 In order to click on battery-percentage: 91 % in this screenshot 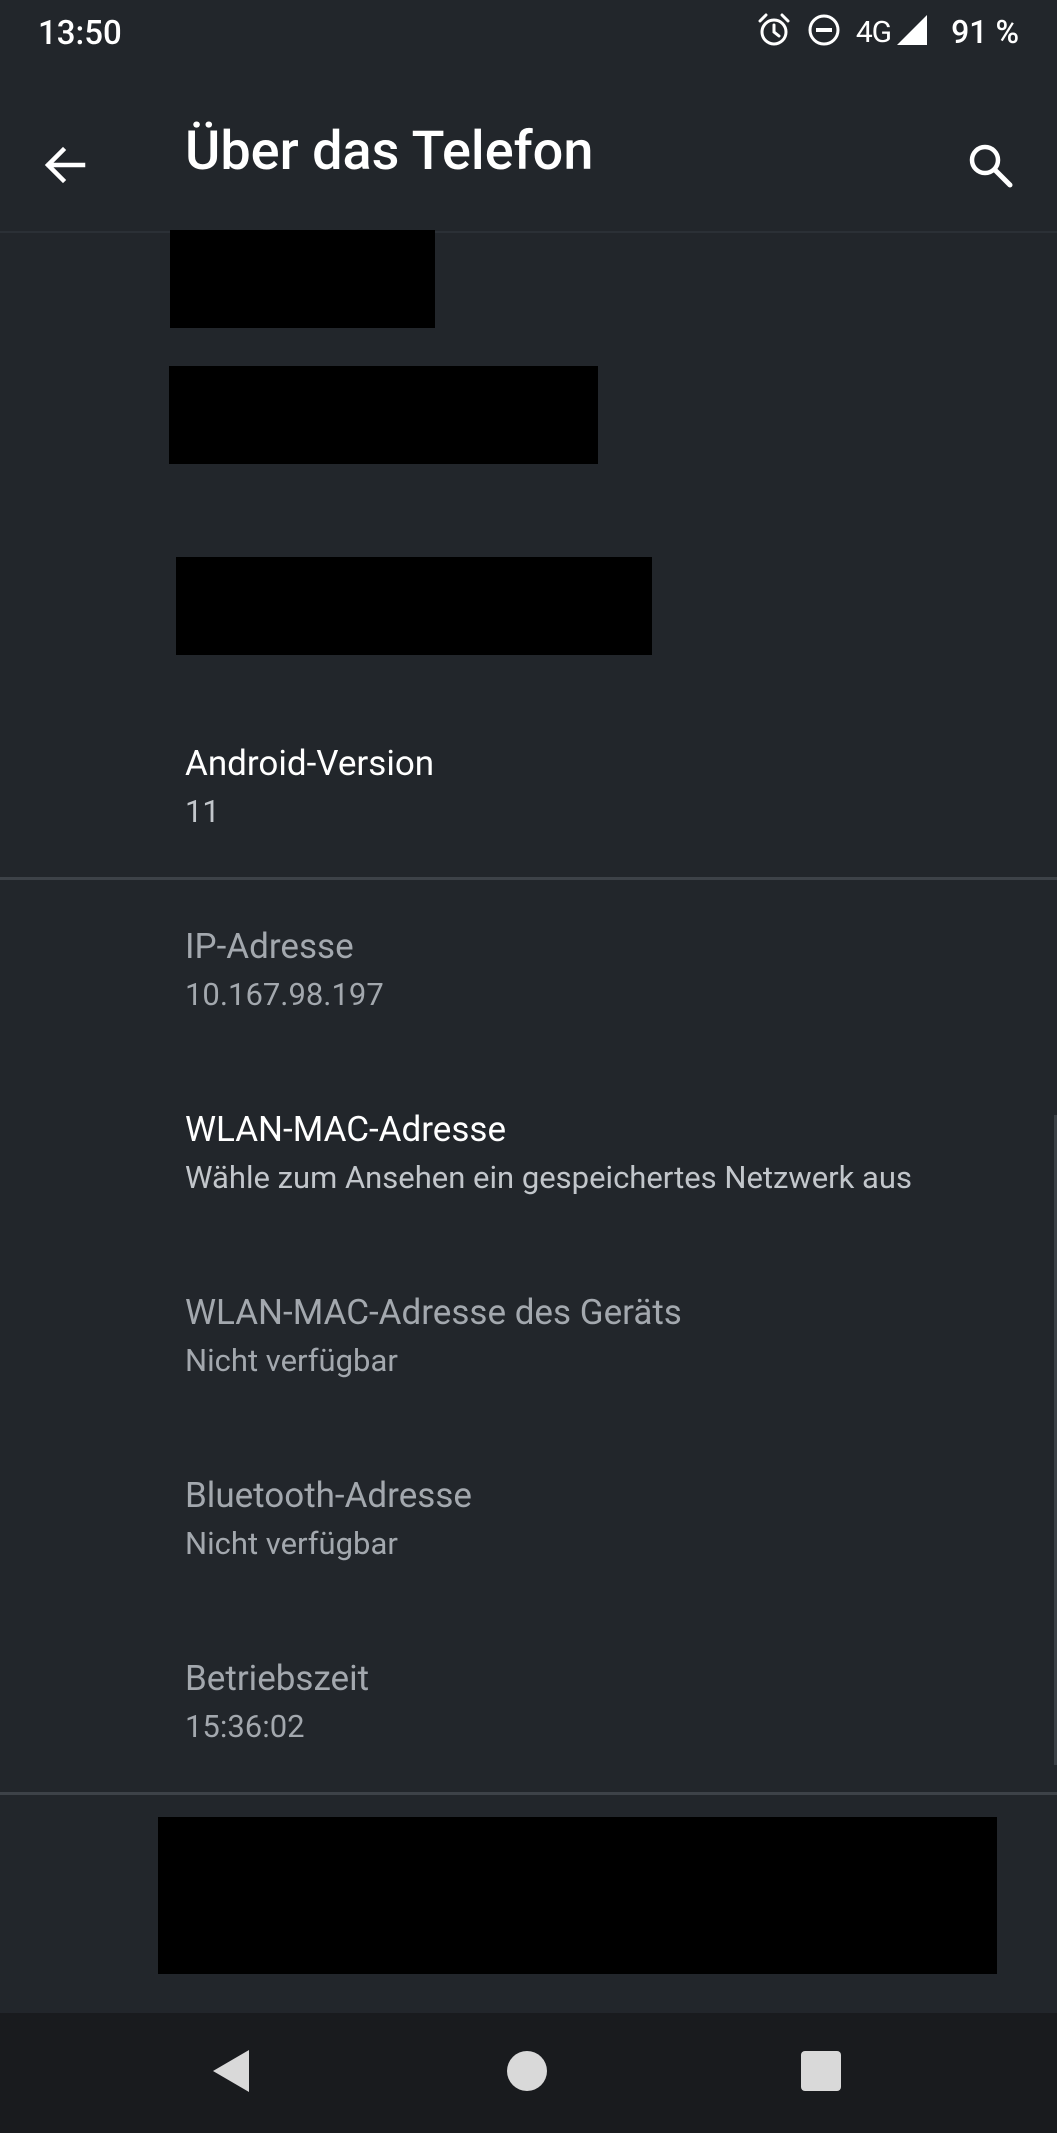, I will do `click(985, 32)`.